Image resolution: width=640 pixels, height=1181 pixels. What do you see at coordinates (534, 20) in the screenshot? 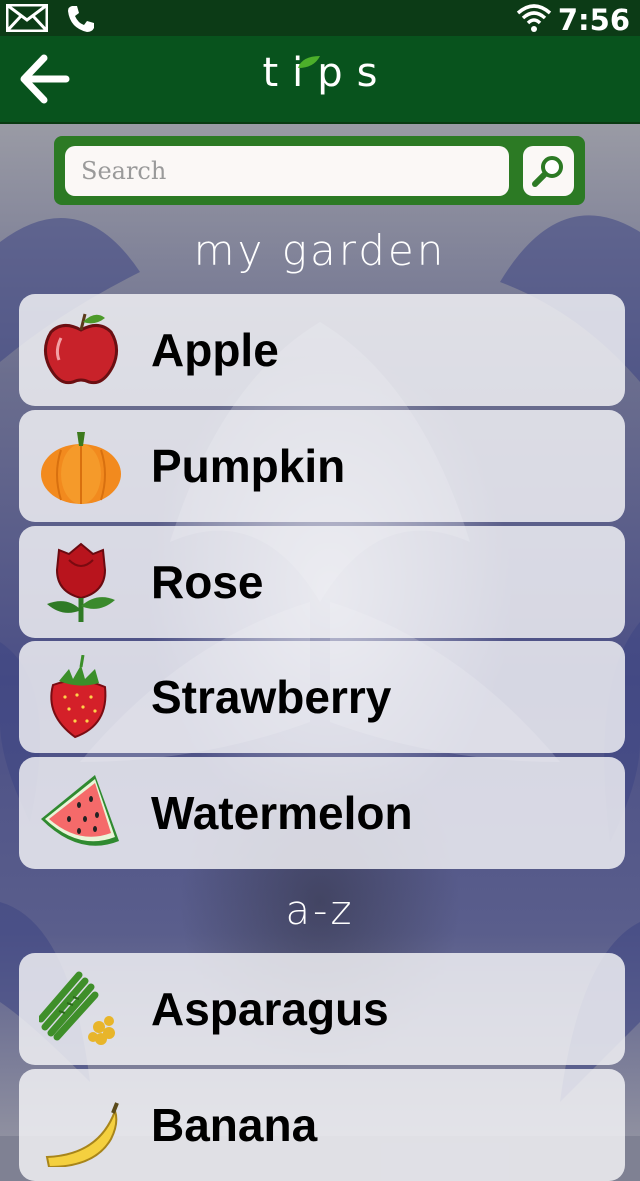
I see `wifi-icon` at bounding box center [534, 20].